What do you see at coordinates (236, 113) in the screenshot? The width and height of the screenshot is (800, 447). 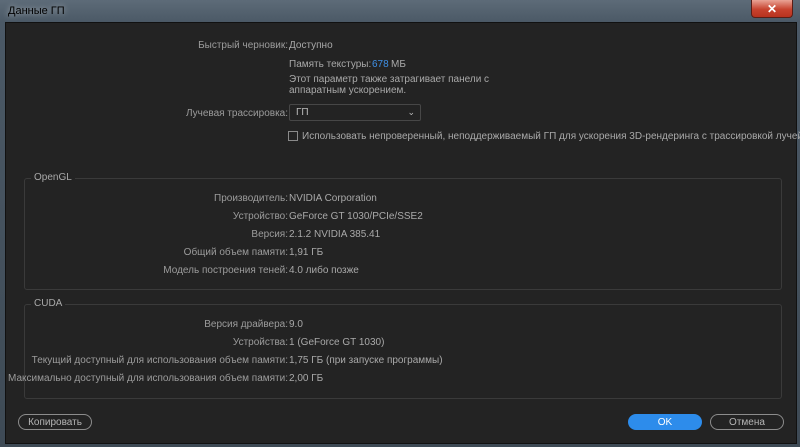 I see `ray-tracing-label: Лучевая трассировка:` at bounding box center [236, 113].